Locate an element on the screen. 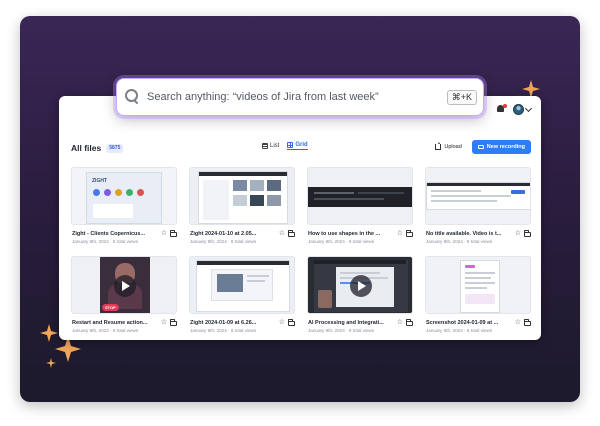 The width and height of the screenshot is (600, 426). global-search-bar: ⌘+K is located at coordinates (300, 97).